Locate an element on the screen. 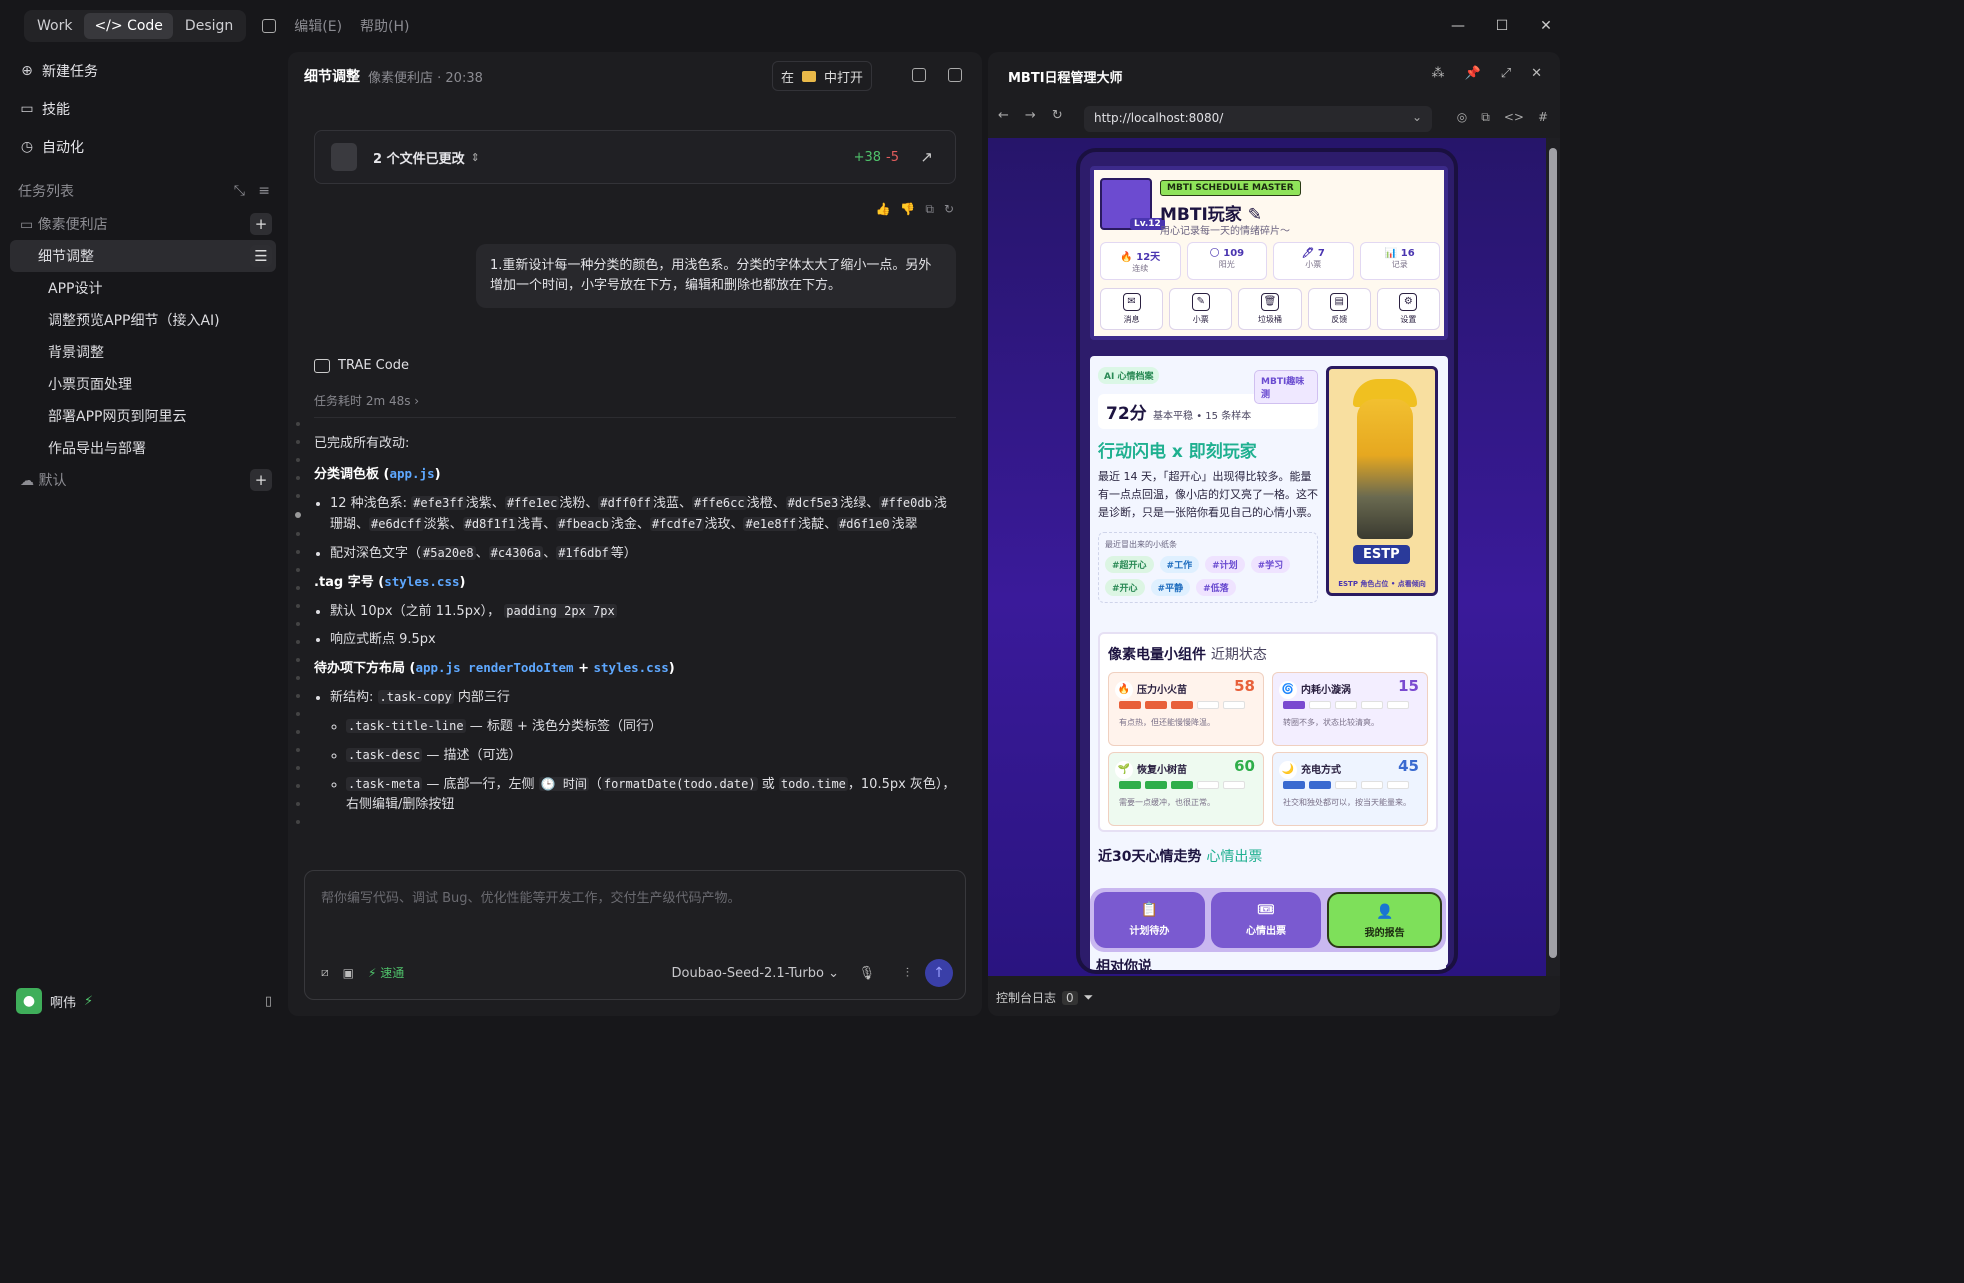  url-bar: http://localhost:8080/ ⌄ is located at coordinates (1258, 119).